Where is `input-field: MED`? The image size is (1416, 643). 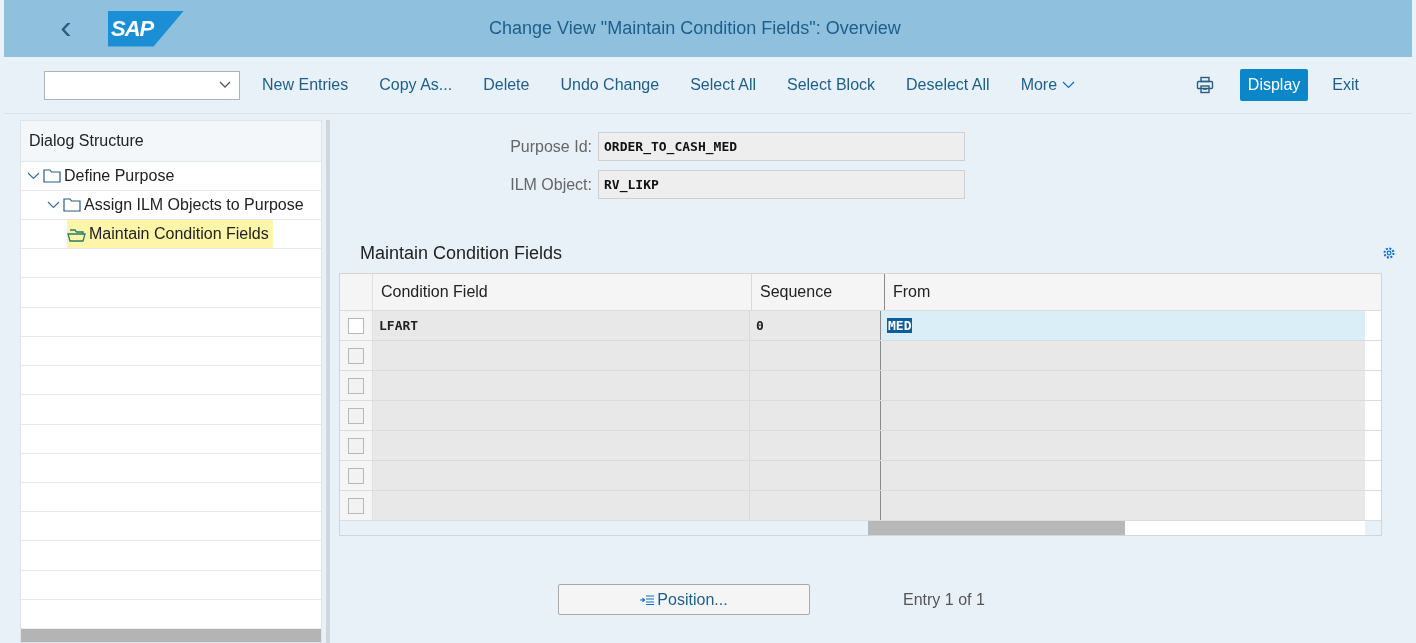
input-field: MED is located at coordinates (1123, 325).